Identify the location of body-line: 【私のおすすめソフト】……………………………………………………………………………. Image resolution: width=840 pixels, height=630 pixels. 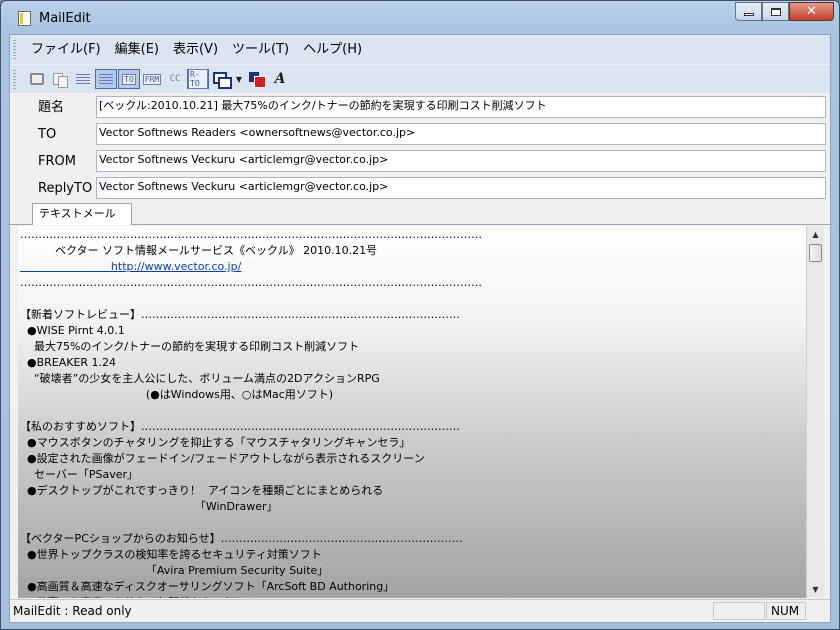
(240, 426).